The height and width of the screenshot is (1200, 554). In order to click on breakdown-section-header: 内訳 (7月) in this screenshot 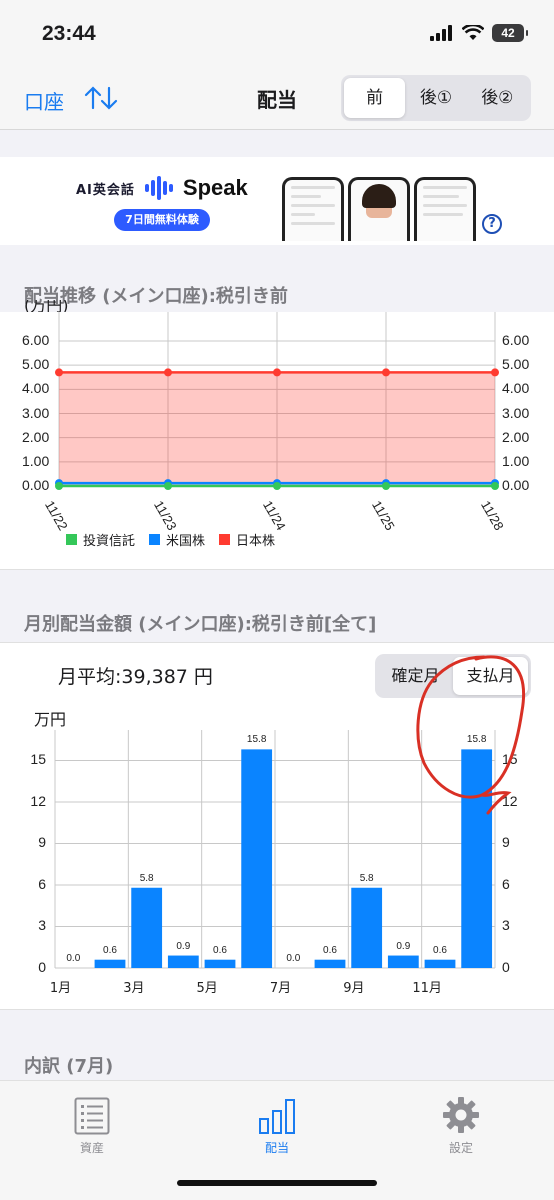, I will do `click(69, 1066)`.